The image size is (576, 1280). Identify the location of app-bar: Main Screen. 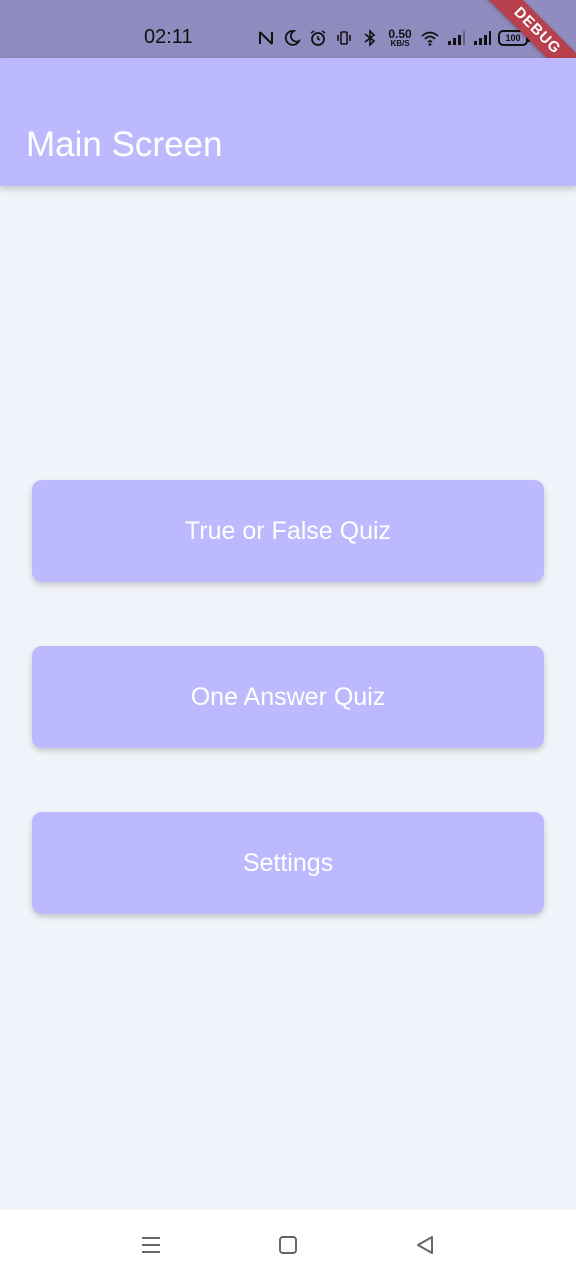
(288, 122).